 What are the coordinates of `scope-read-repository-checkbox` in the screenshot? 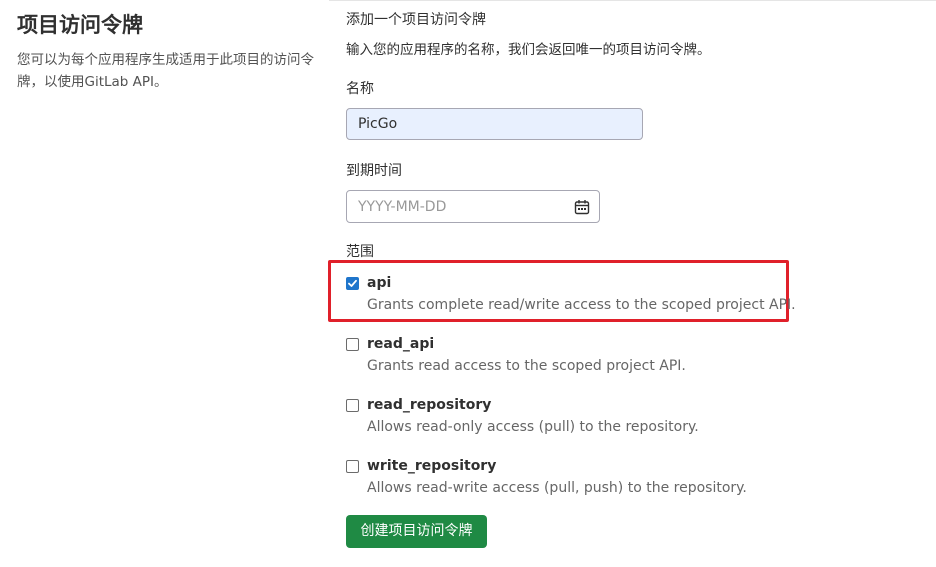 It's located at (352, 405).